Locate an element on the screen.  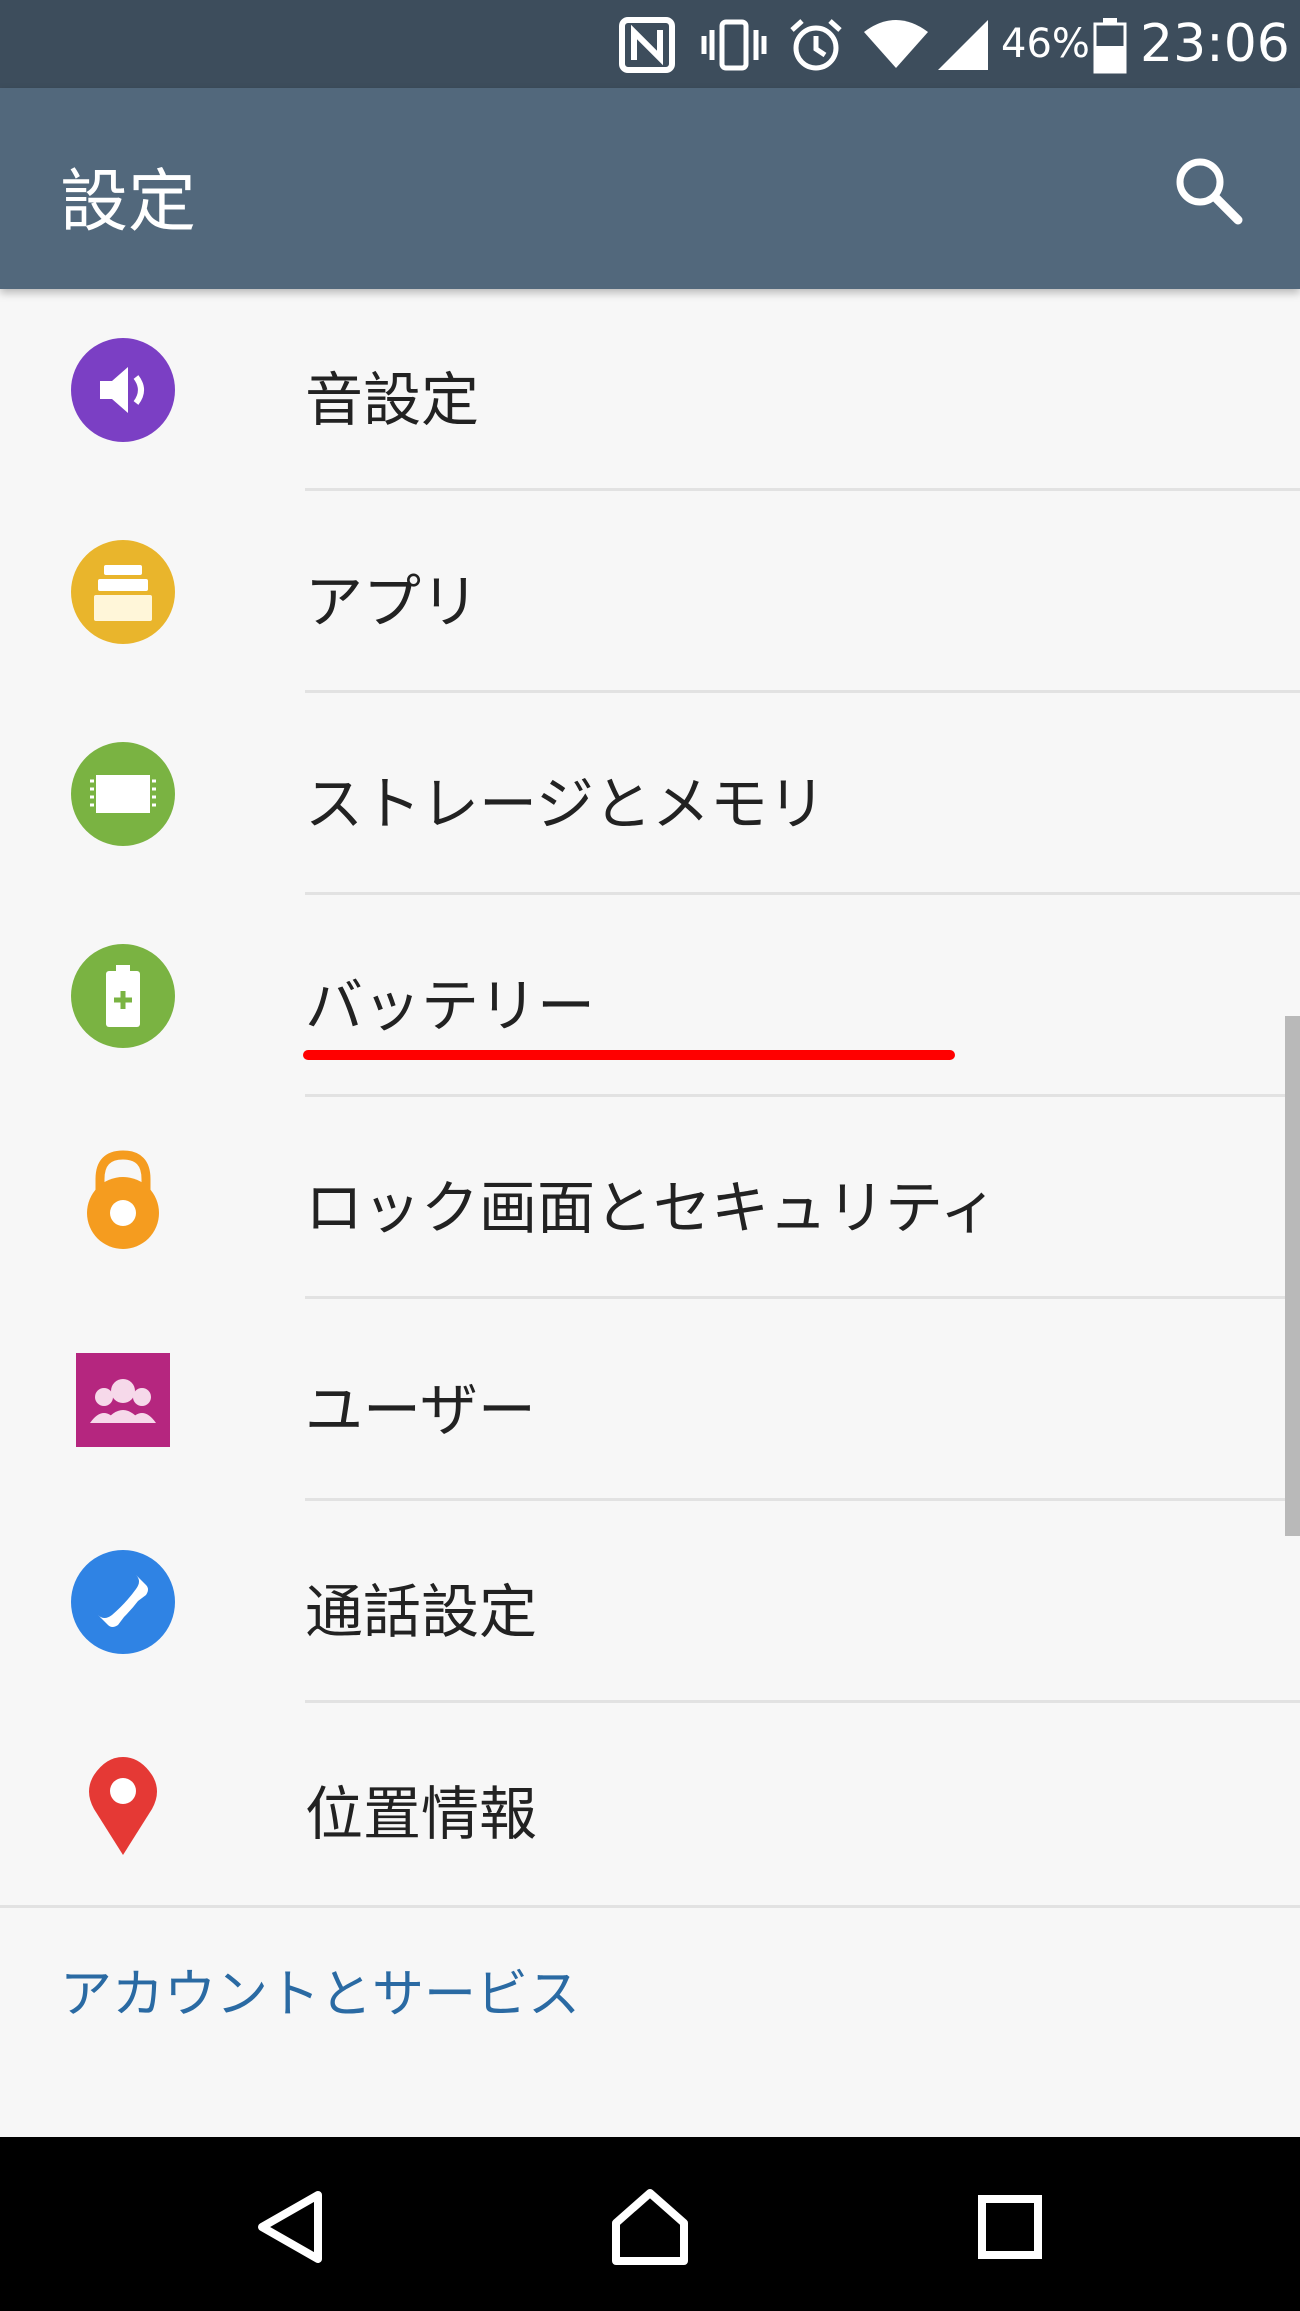
settings-item-battery: バッテリー is located at coordinates (650, 996).